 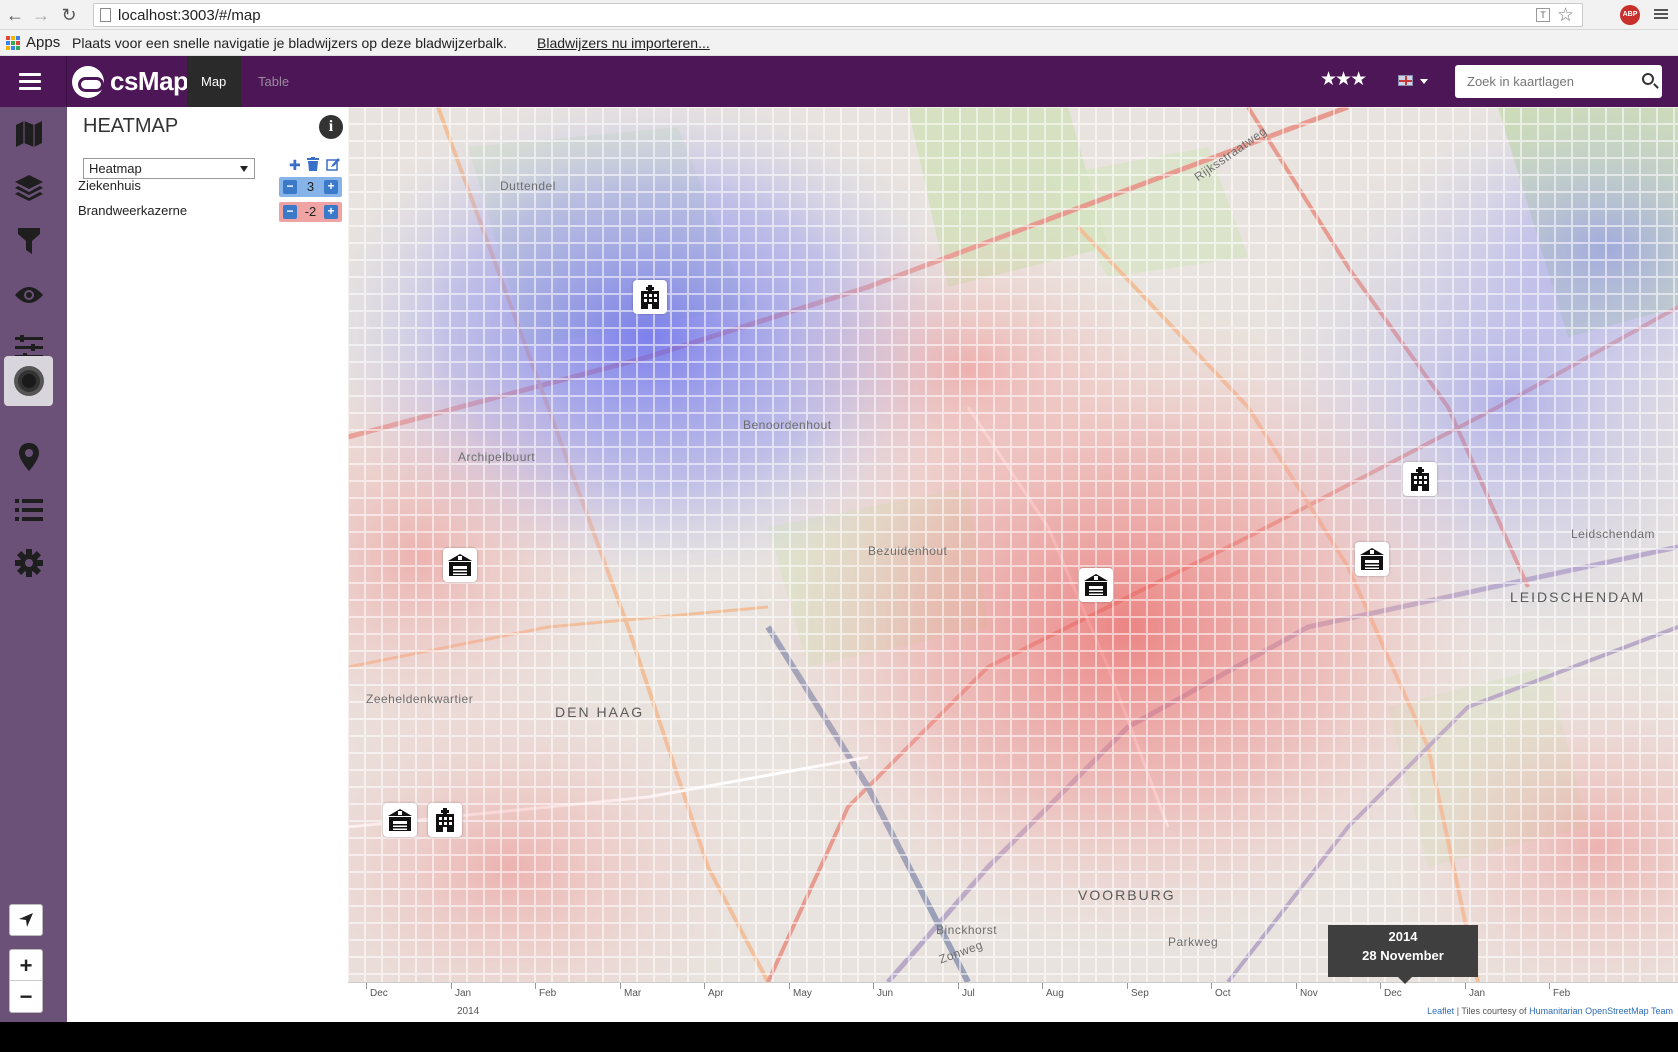 I want to click on layer-search-box: Zoek in kaartlagen, so click(x=1558, y=81).